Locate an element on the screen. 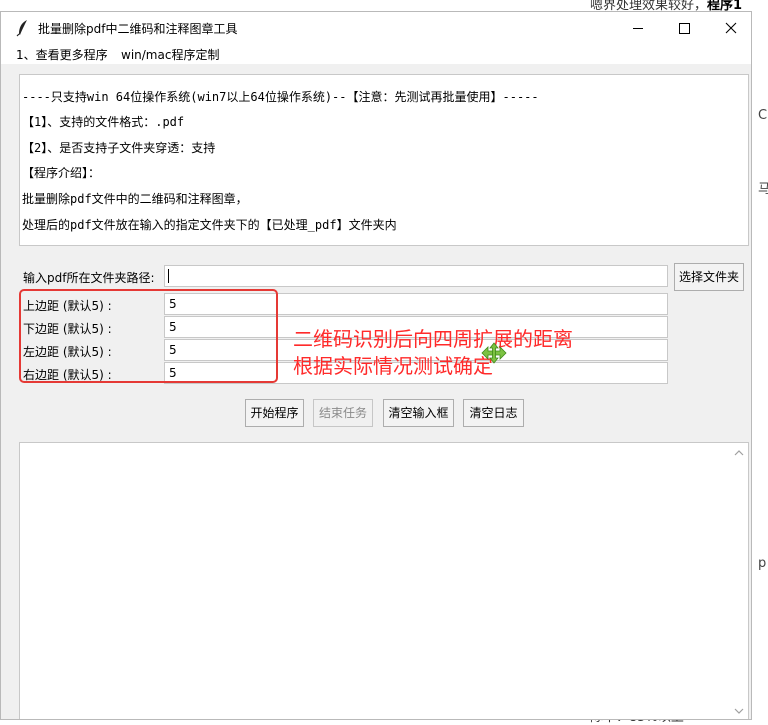 The width and height of the screenshot is (768, 725). close-button is located at coordinates (729, 28).